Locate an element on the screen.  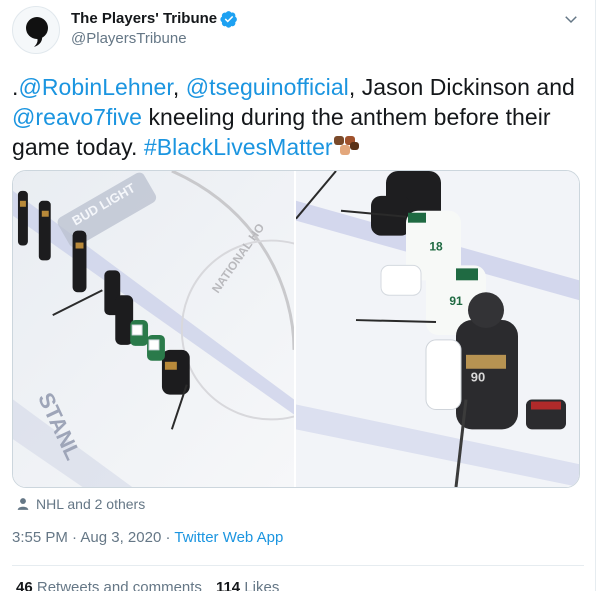
quote-mark-icon is located at coordinates (37, 32).